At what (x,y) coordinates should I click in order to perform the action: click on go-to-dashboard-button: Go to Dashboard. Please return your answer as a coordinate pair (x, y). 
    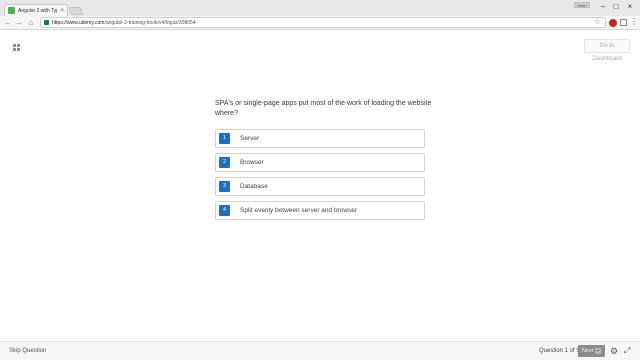
    Looking at the image, I should click on (607, 50).